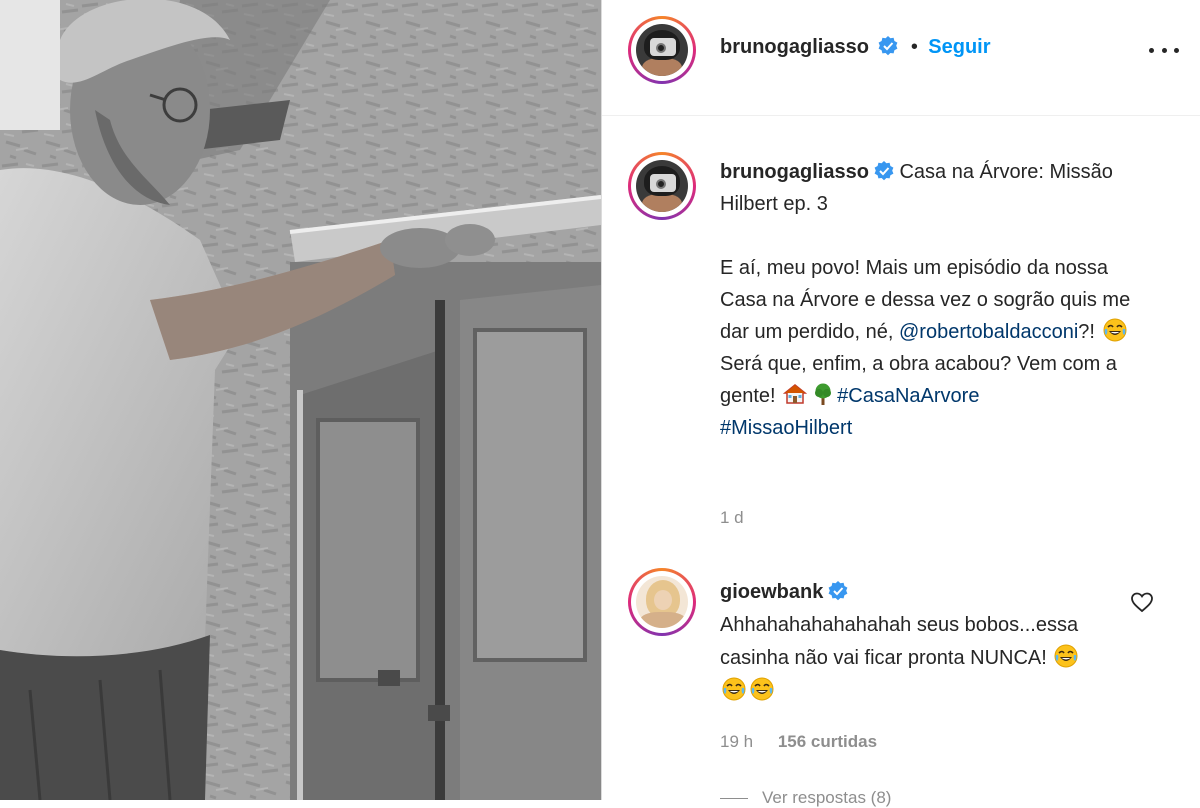  What do you see at coordinates (823, 394) in the screenshot?
I see `tree-emoji` at bounding box center [823, 394].